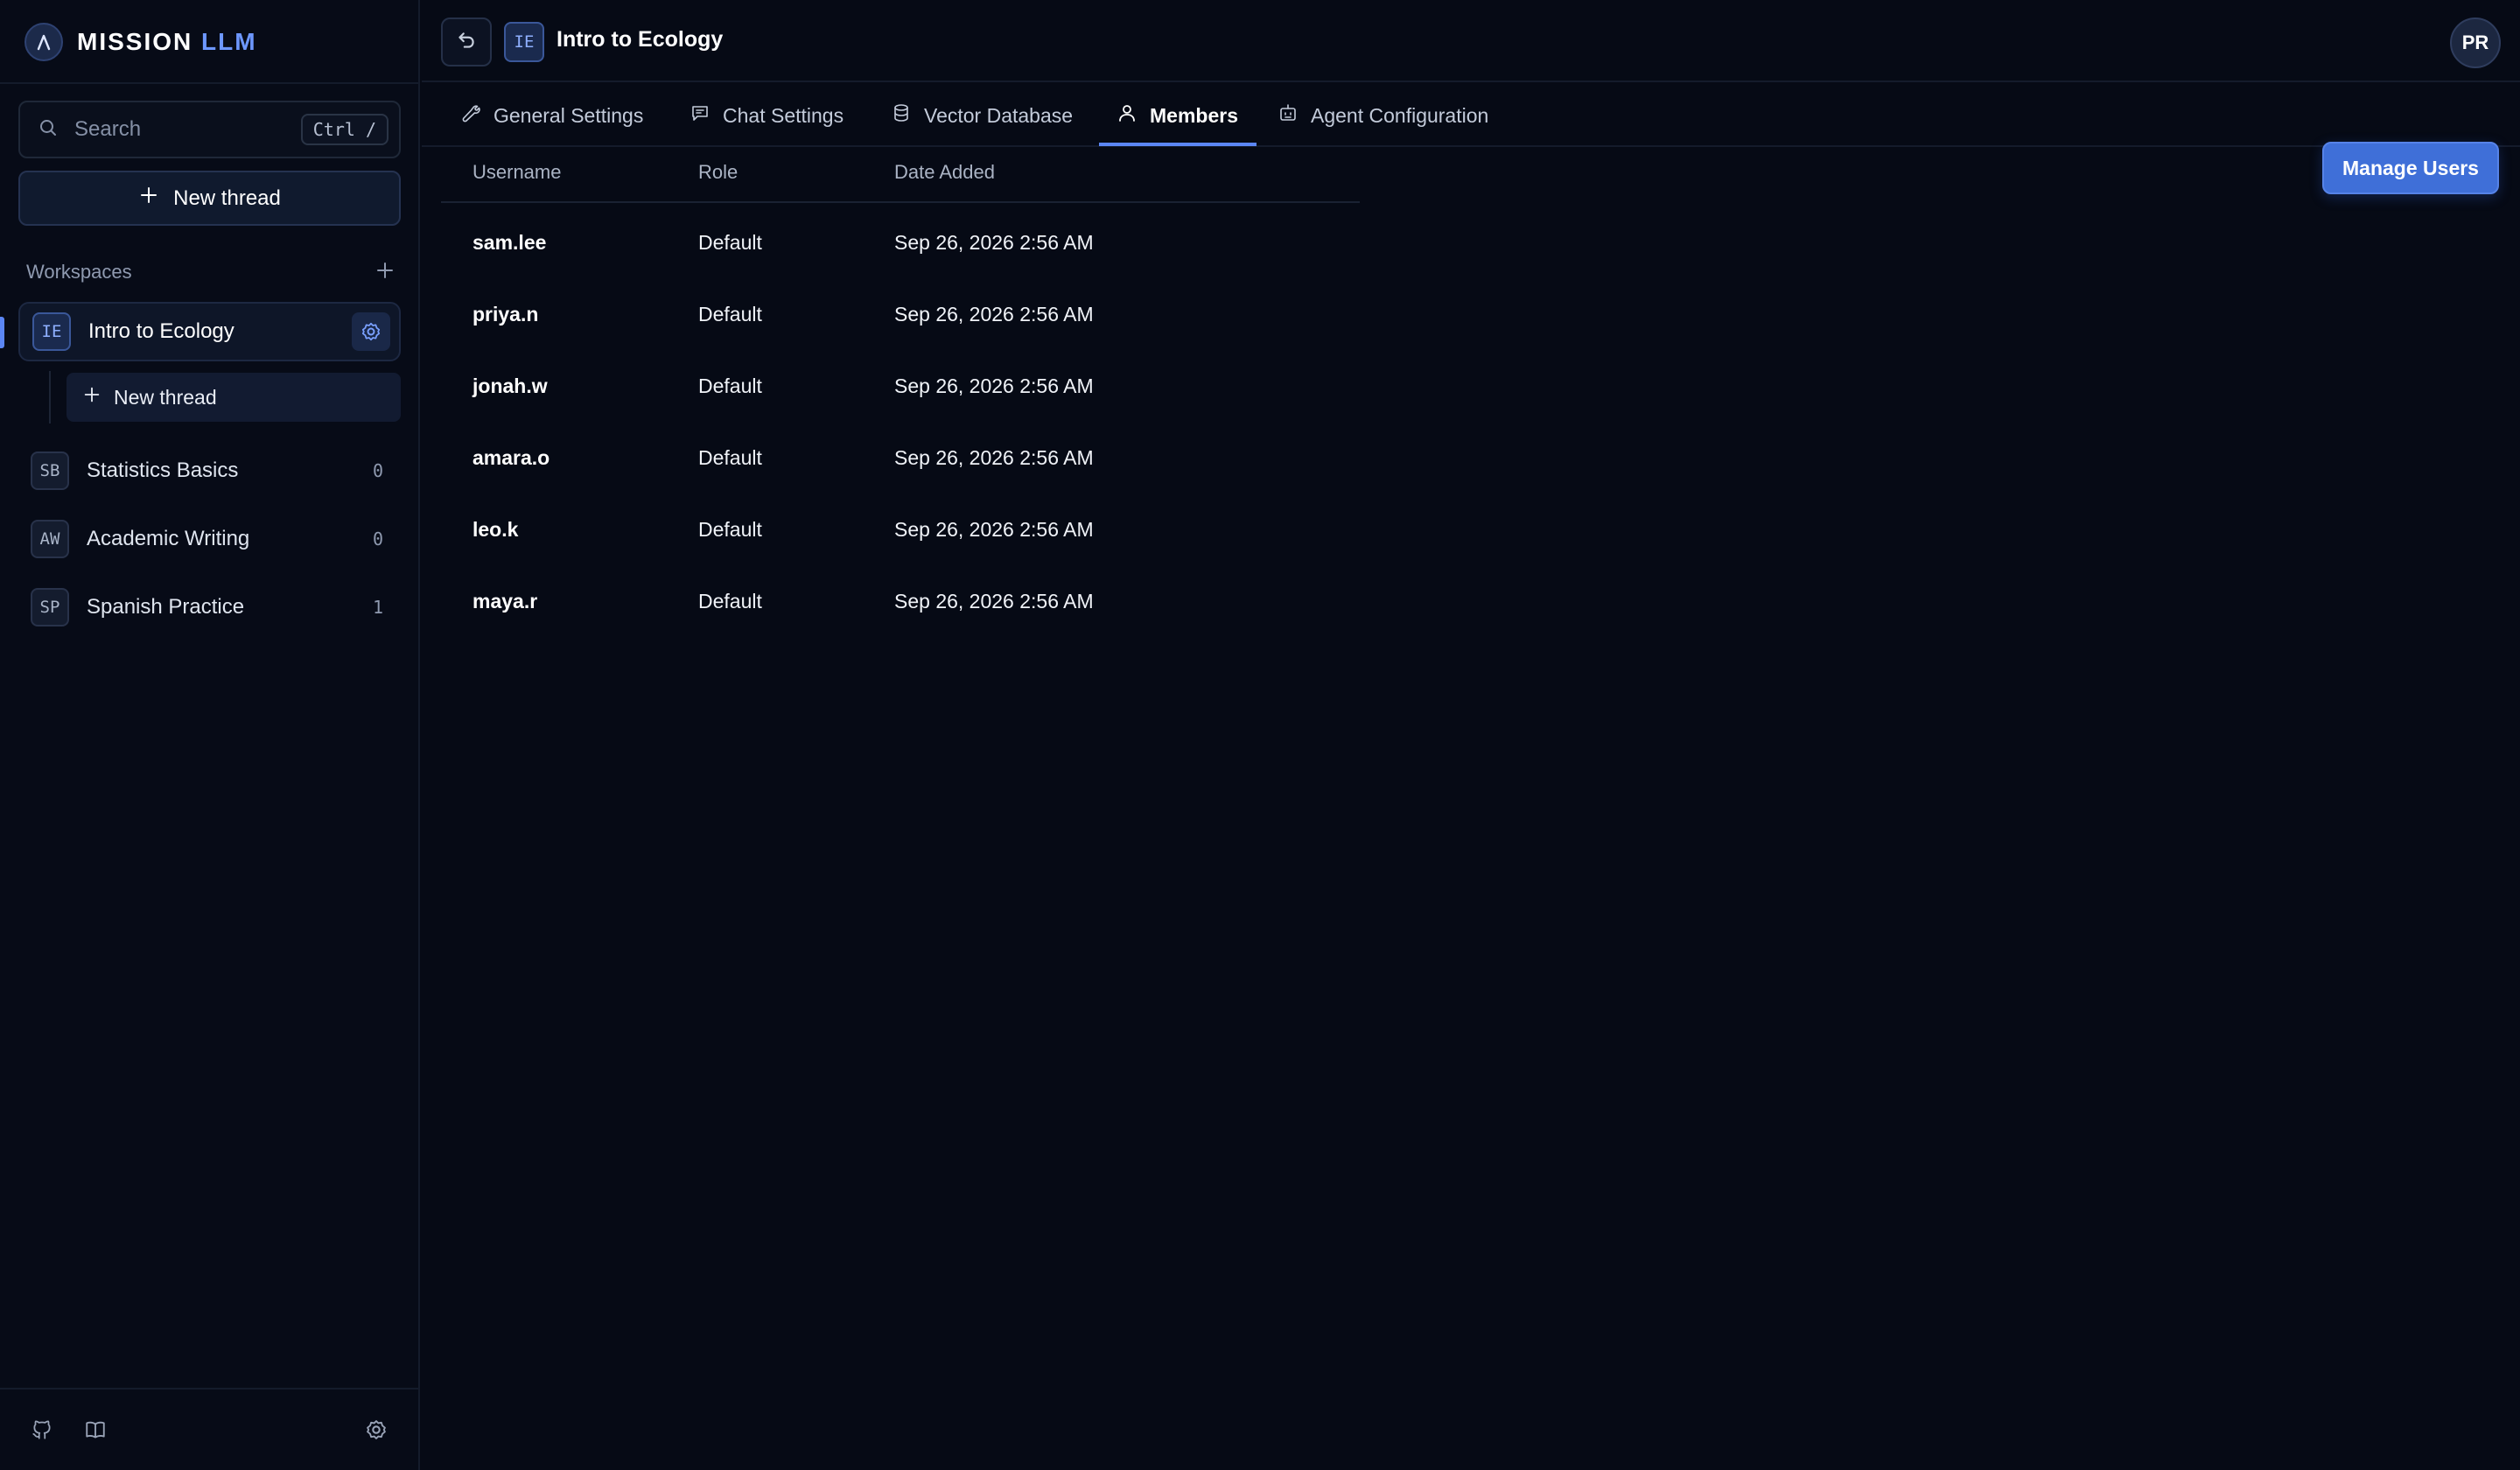  I want to click on table-row: jonah.w Default Sep 26, 2026 2:56 AM, so click(900, 388).